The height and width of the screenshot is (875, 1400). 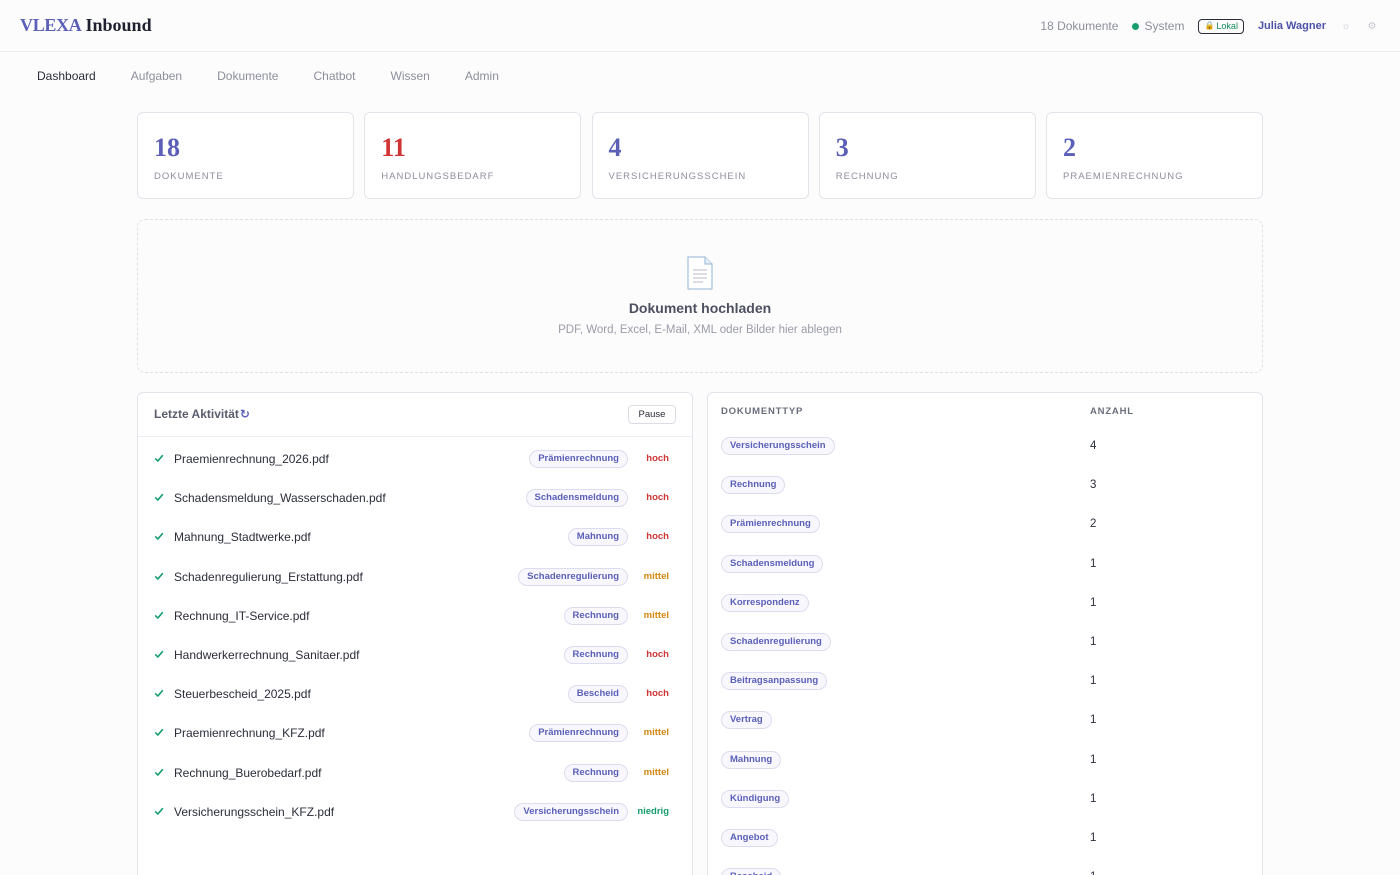 What do you see at coordinates (189, 176) in the screenshot?
I see `stat-label: DOKUMENTE` at bounding box center [189, 176].